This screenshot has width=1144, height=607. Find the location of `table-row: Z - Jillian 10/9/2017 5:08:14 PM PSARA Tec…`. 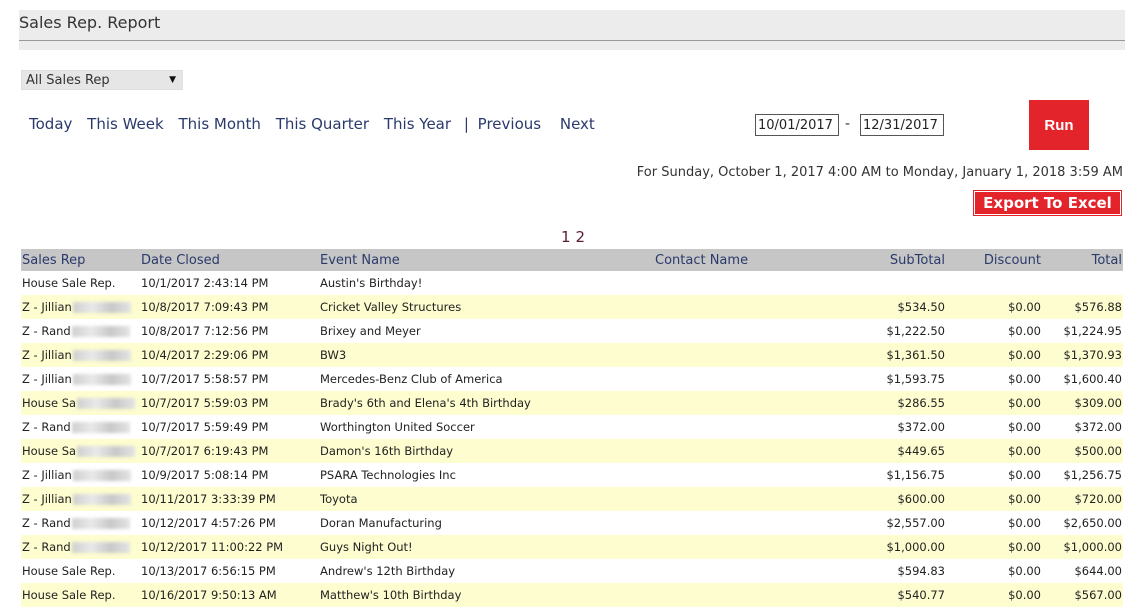

table-row: Z - Jillian 10/9/2017 5:08:14 PM PSARA Tec… is located at coordinates (572, 475).